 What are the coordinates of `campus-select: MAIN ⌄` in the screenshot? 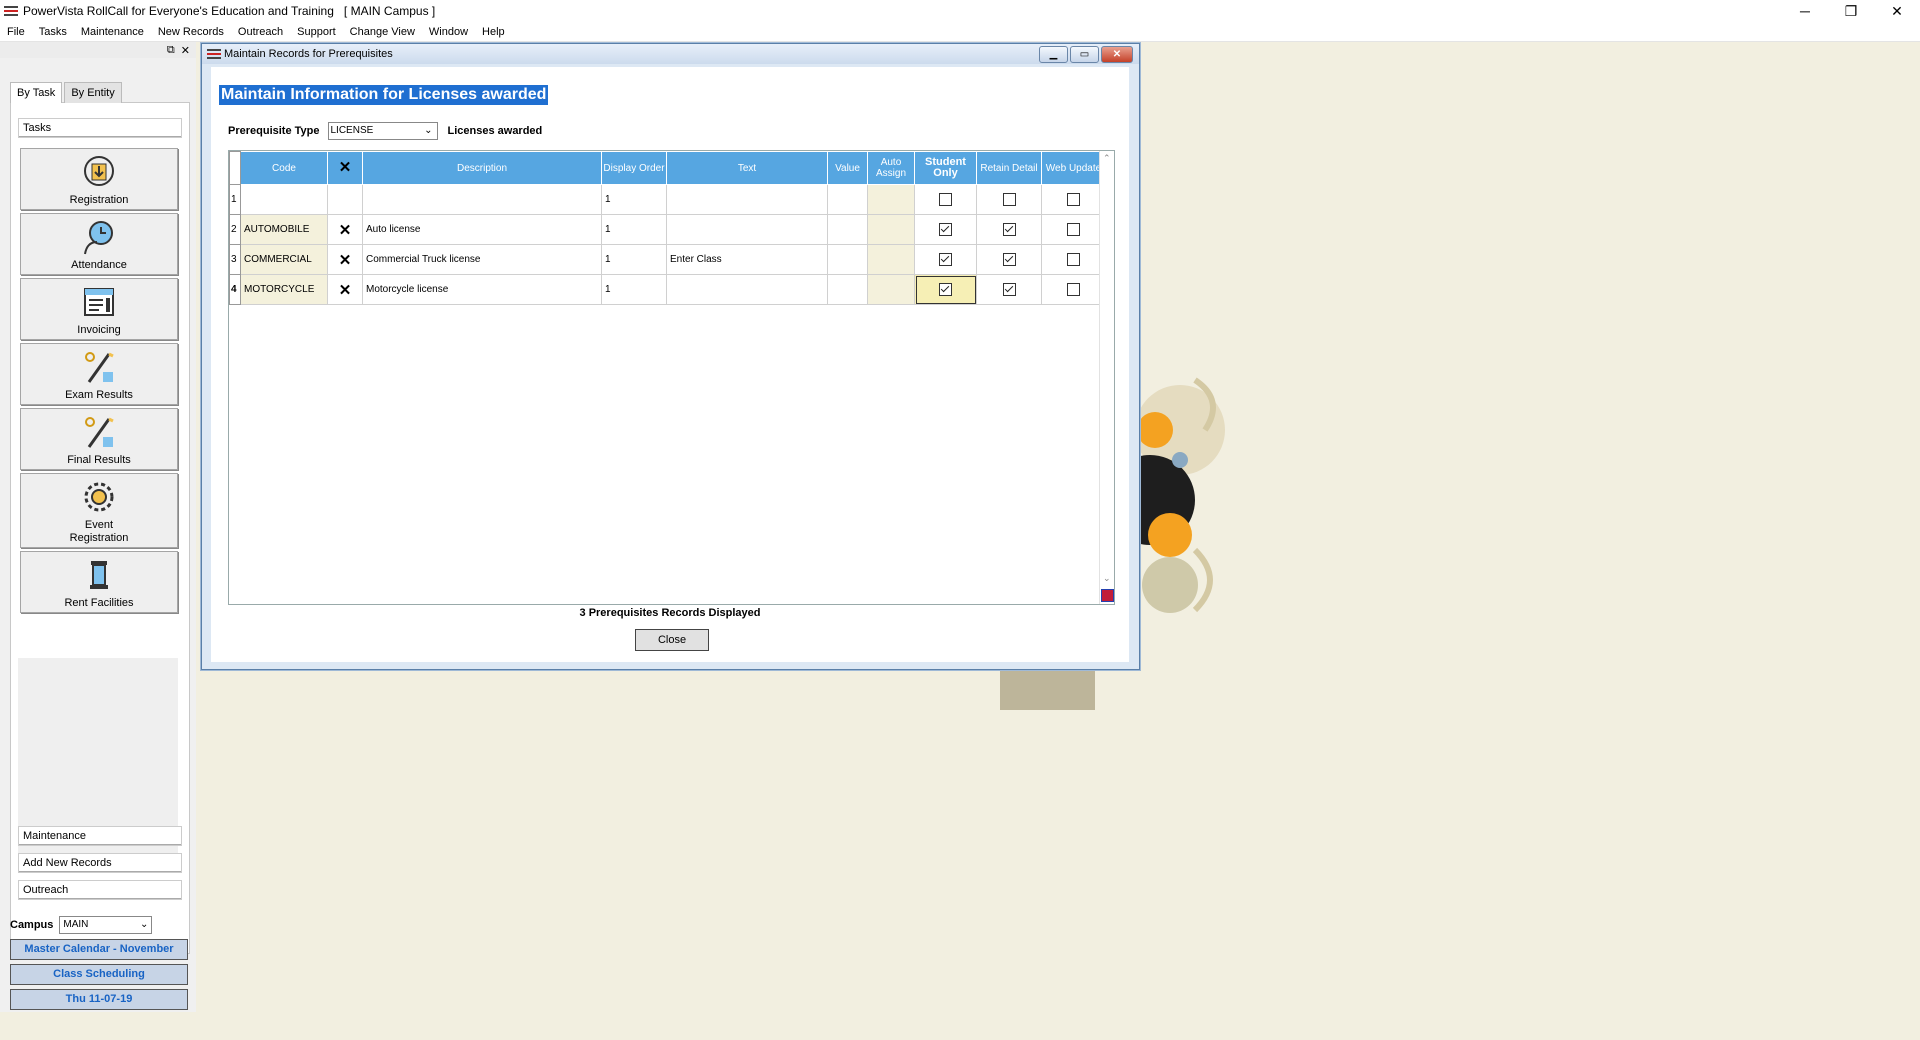 It's located at (106, 925).